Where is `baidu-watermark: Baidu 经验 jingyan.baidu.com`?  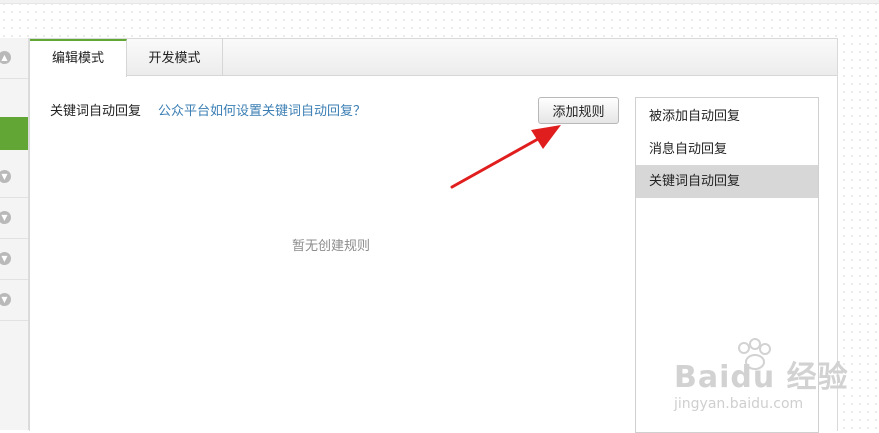 baidu-watermark: Baidu 经验 jingyan.baidu.com is located at coordinates (774, 371).